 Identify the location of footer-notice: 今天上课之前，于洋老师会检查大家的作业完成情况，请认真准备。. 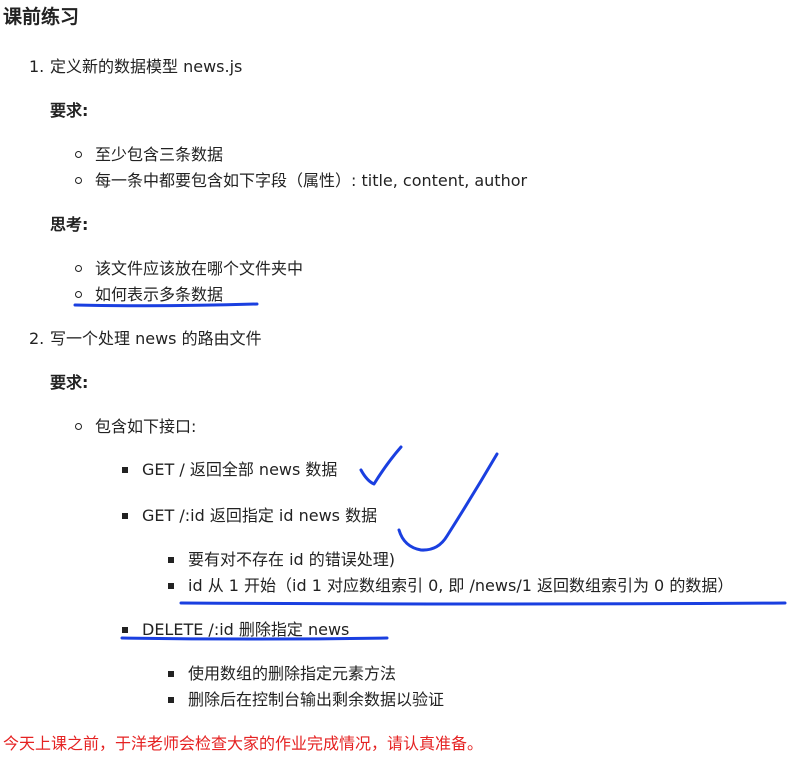
(243, 743).